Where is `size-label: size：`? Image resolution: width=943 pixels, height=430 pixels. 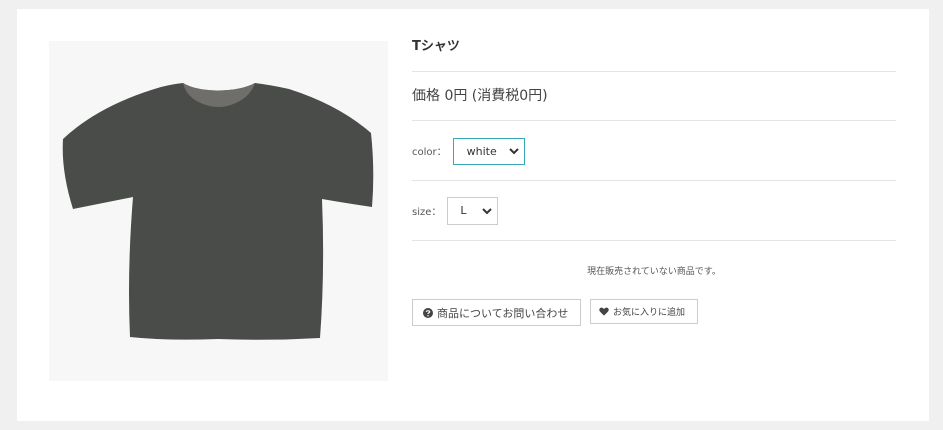
size-label: size： is located at coordinates (427, 212).